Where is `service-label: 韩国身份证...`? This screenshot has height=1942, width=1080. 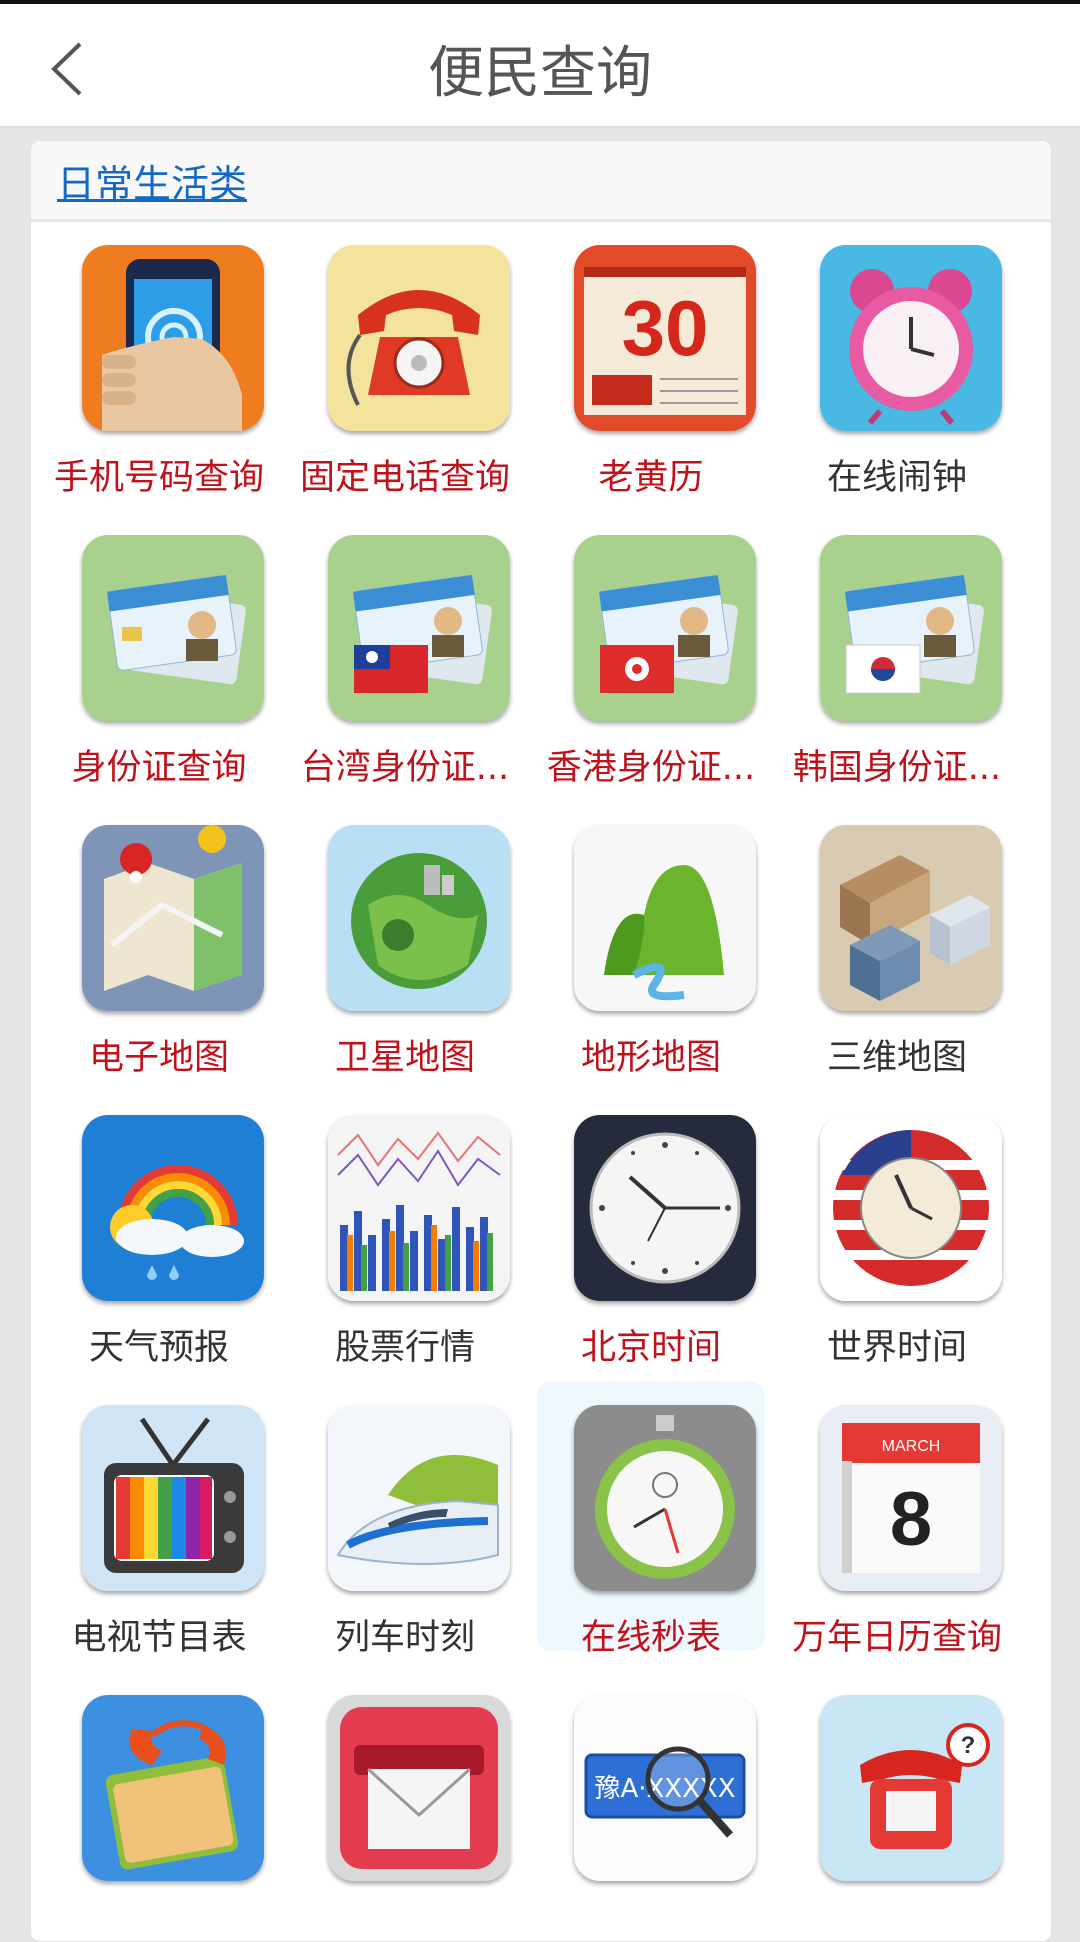 service-label: 韩国身份证... is located at coordinates (897, 768).